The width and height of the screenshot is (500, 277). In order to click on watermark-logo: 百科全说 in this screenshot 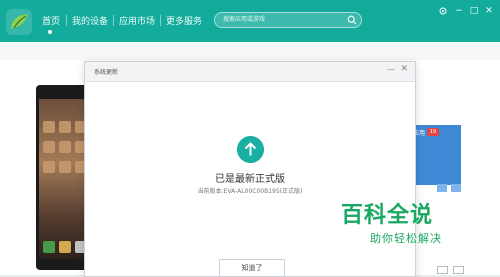, I will do `click(387, 215)`.